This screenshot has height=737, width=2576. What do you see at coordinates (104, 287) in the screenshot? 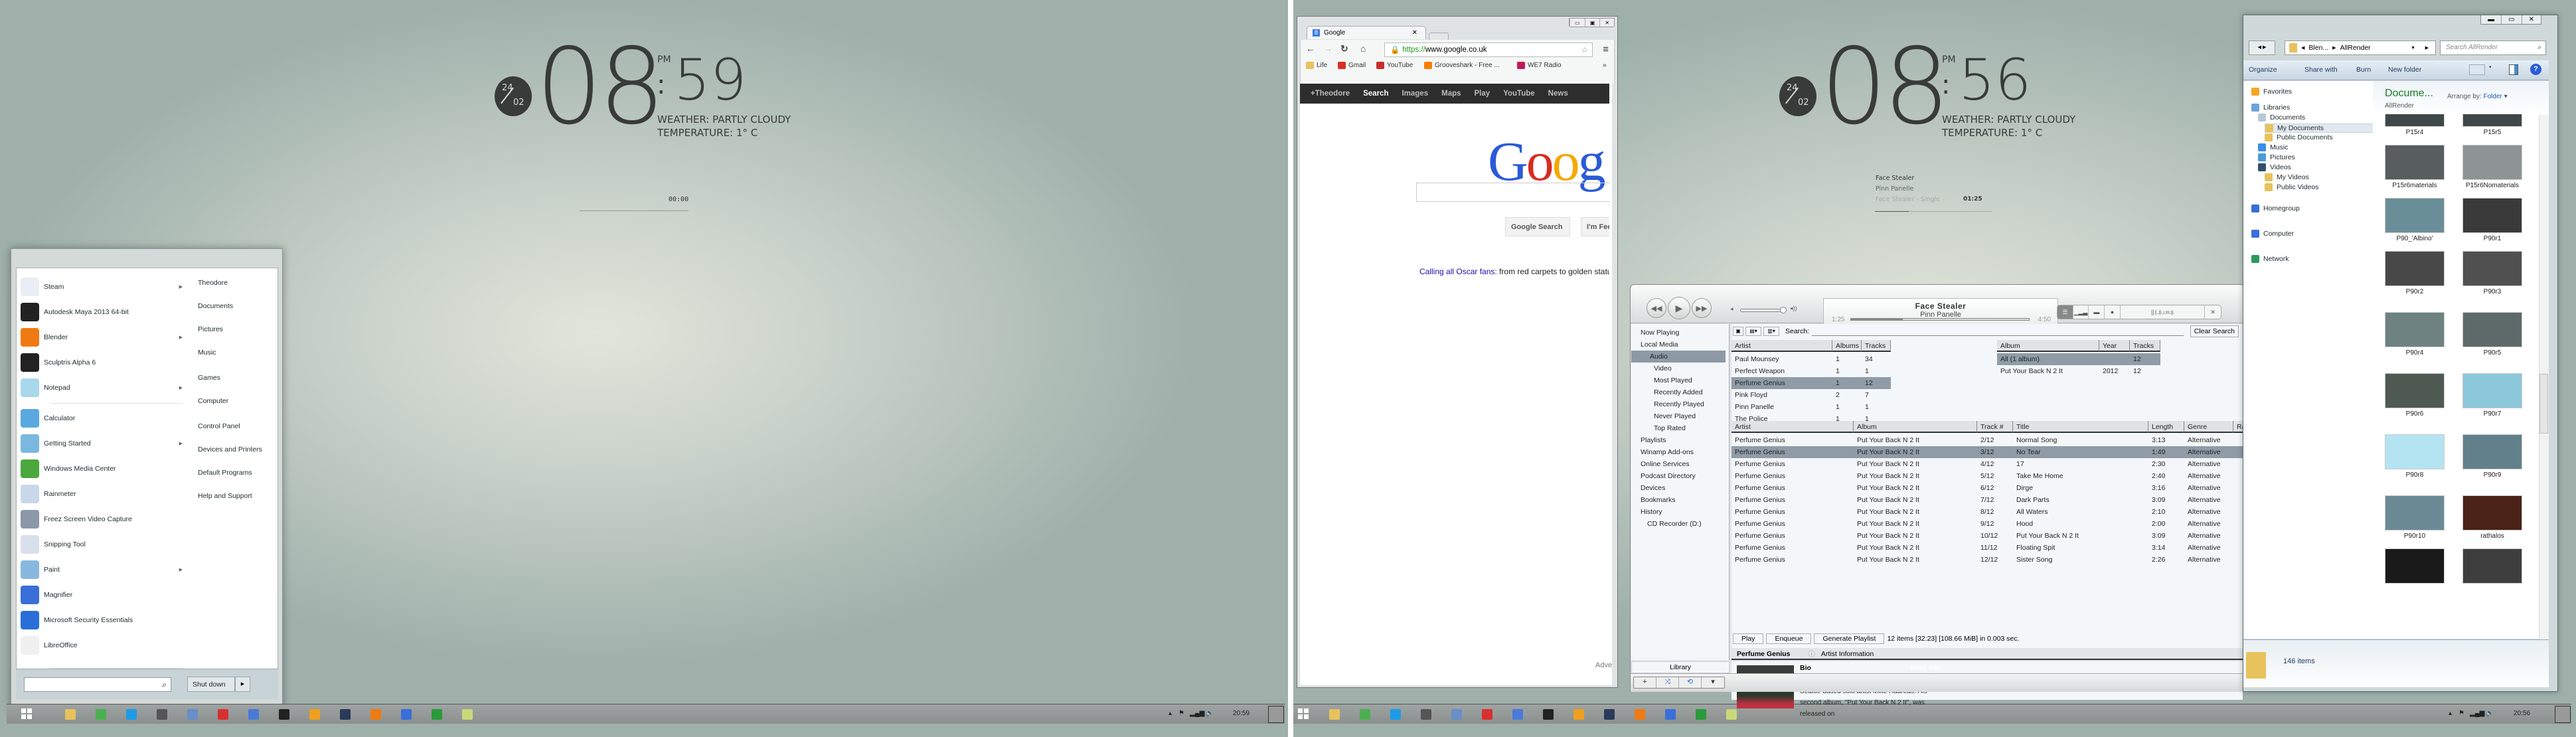
I see `start-program-item: Steam ▶` at bounding box center [104, 287].